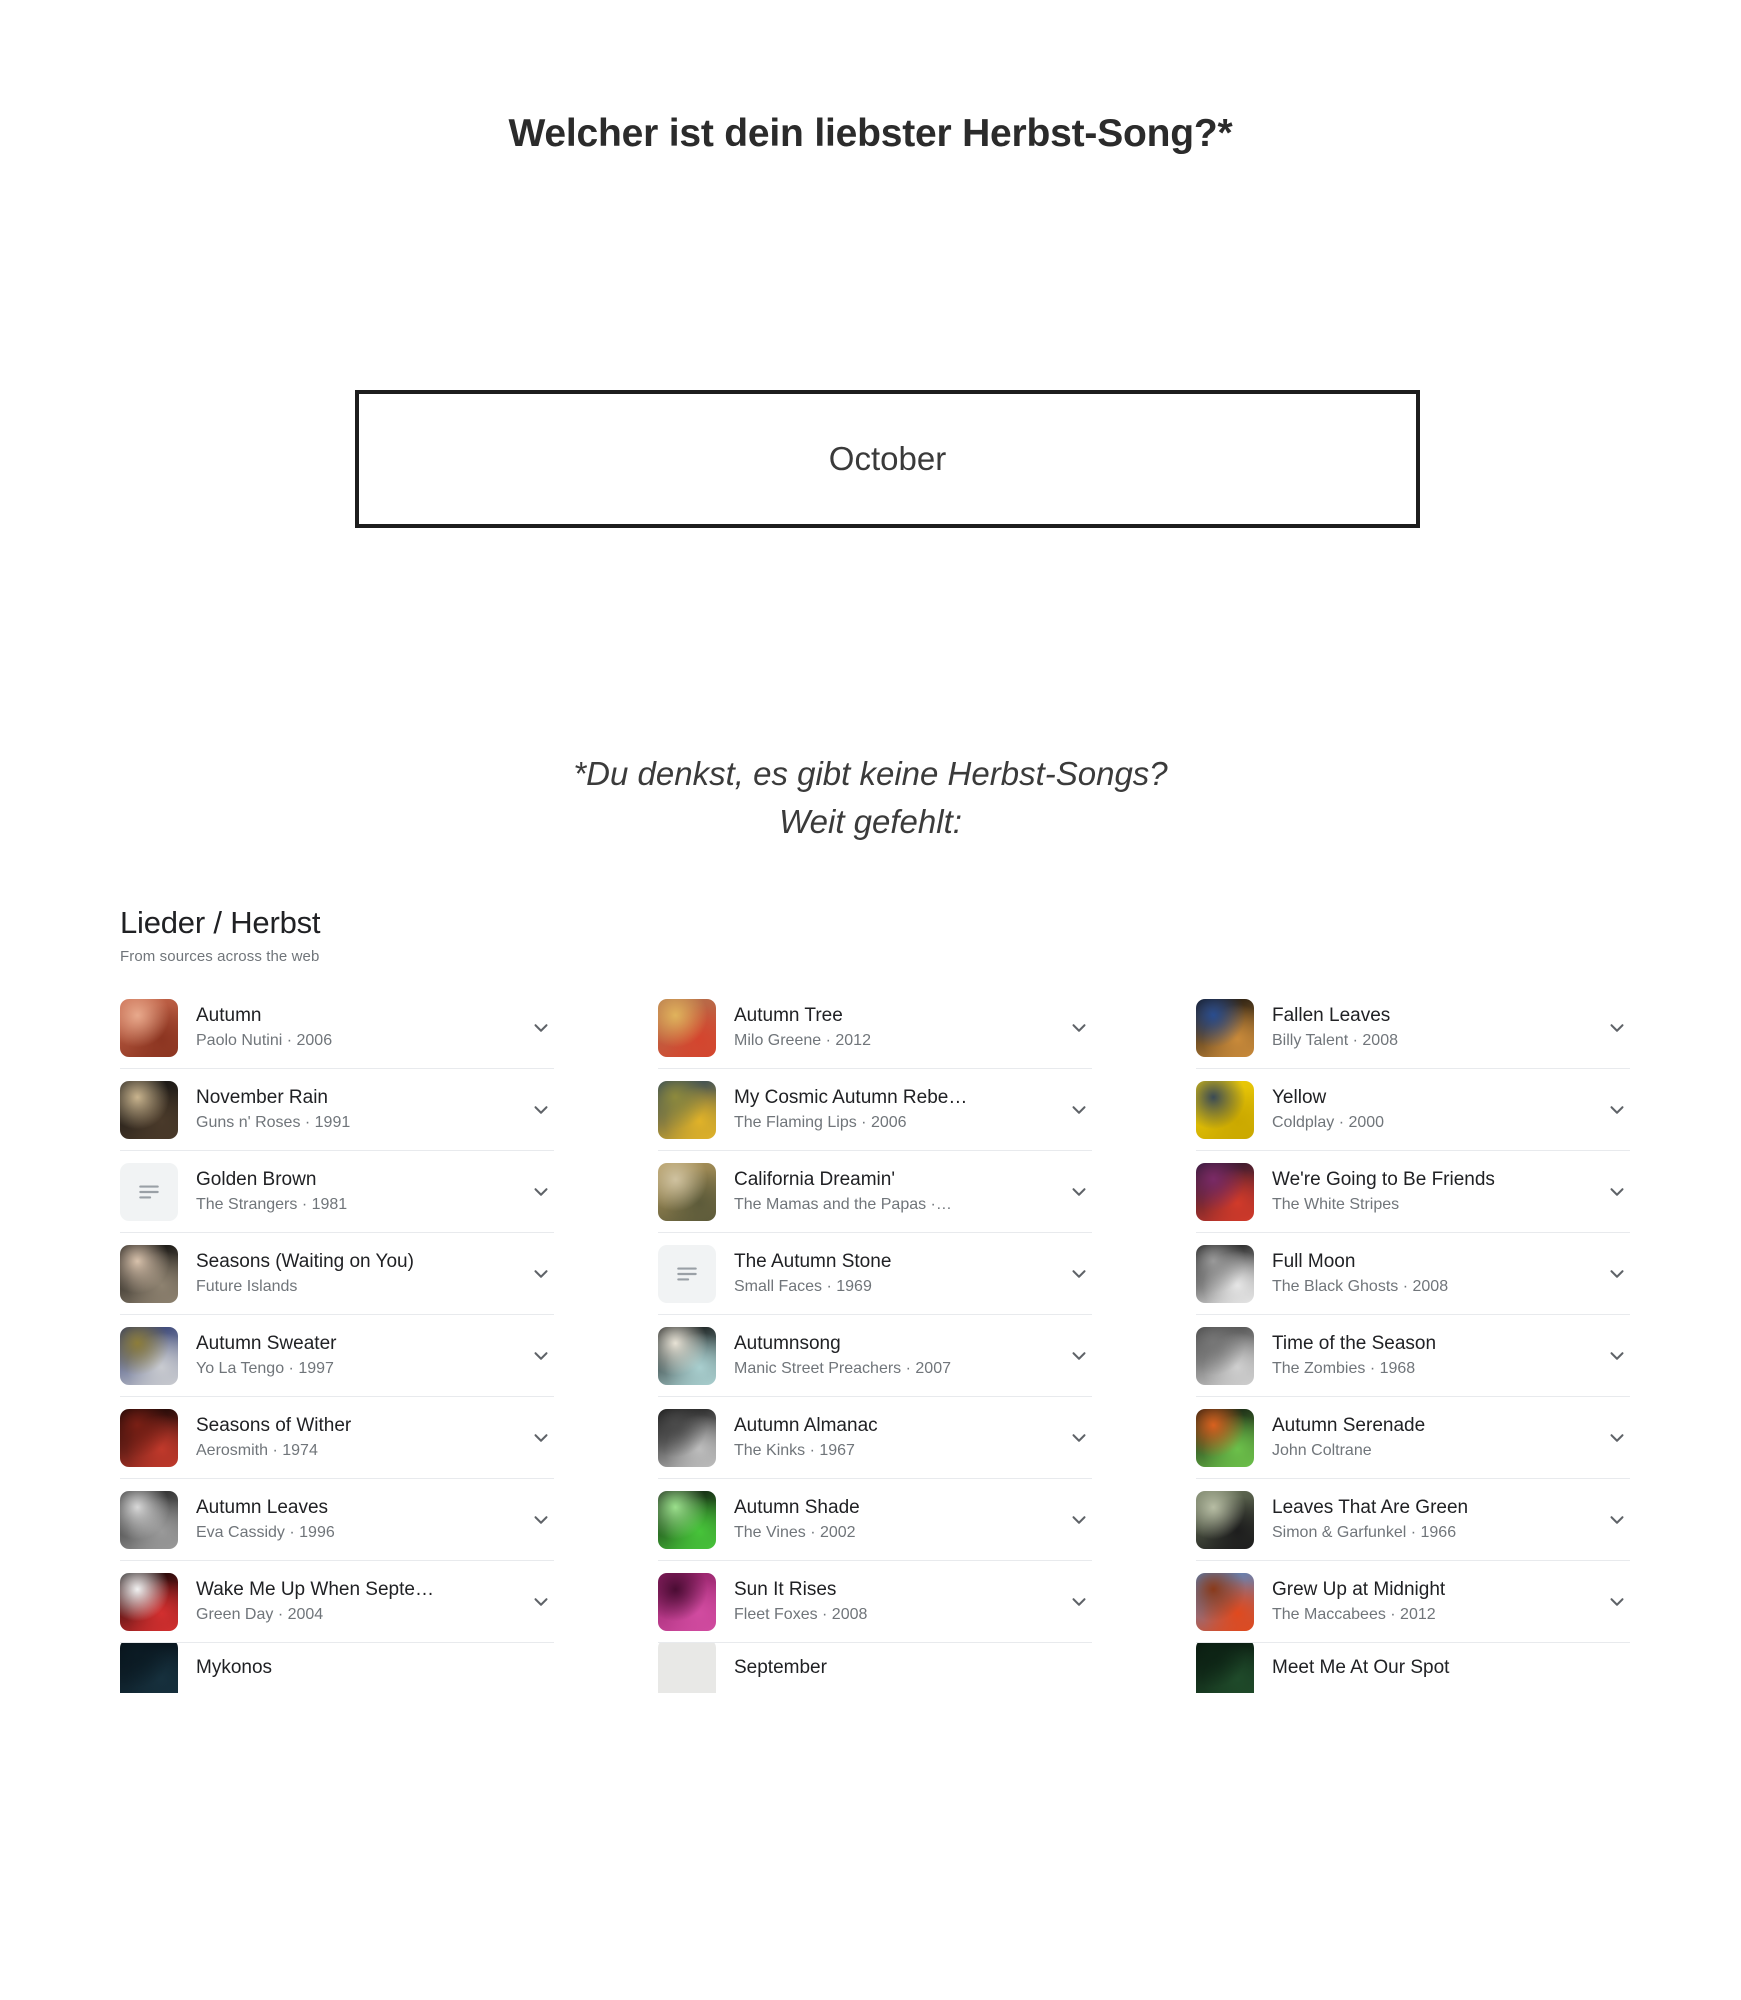 The height and width of the screenshot is (2000, 1741). What do you see at coordinates (256, 1180) in the screenshot?
I see `song-title: Golden Brown` at bounding box center [256, 1180].